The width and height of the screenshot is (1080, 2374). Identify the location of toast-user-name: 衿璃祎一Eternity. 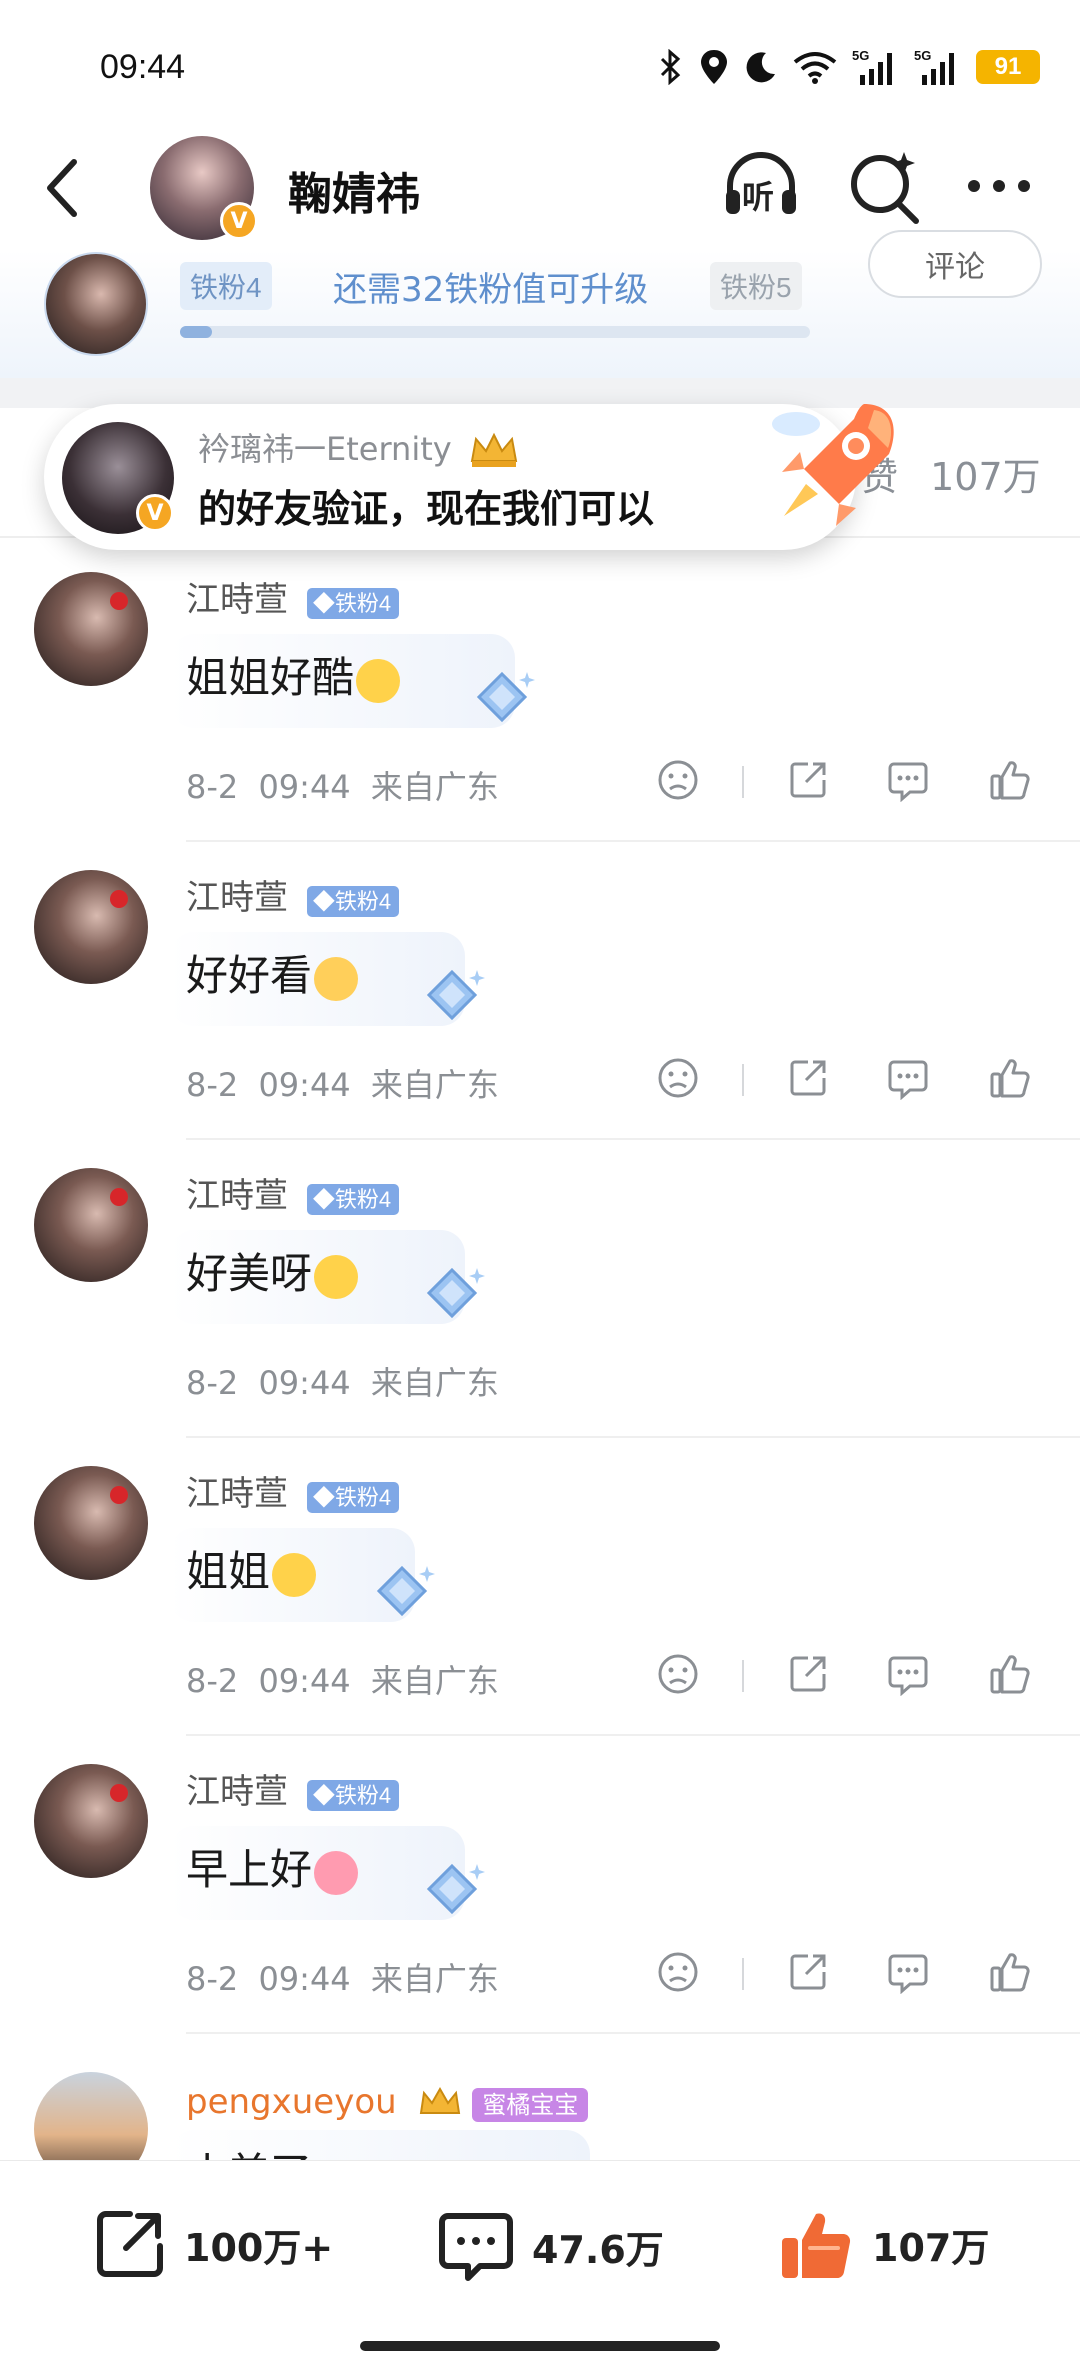
(359, 447).